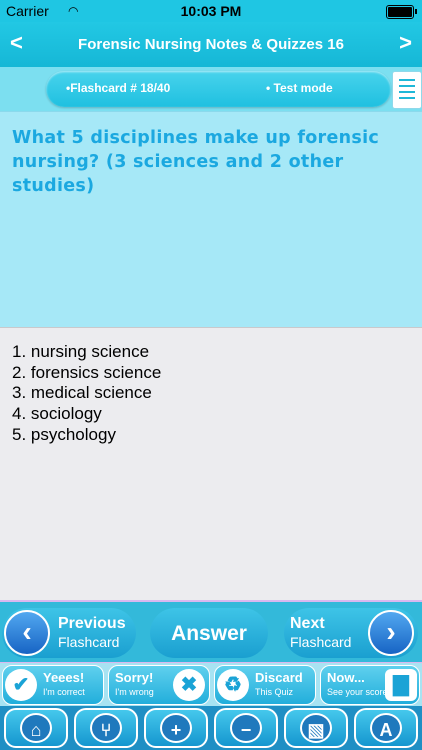 Image resolution: width=422 pixels, height=750 pixels. I want to click on clock: 10:03 PM, so click(211, 11).